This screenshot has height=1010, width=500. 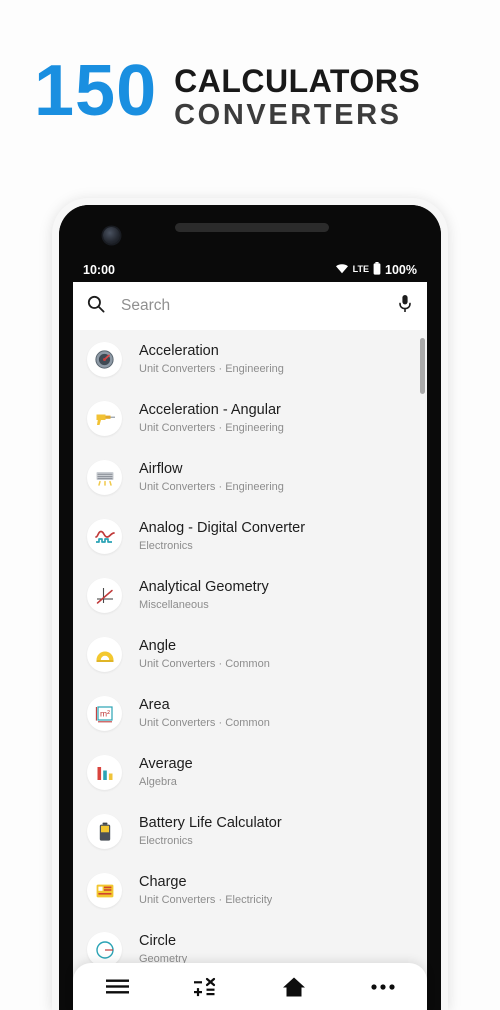 I want to click on microphone-icon, so click(x=405, y=306).